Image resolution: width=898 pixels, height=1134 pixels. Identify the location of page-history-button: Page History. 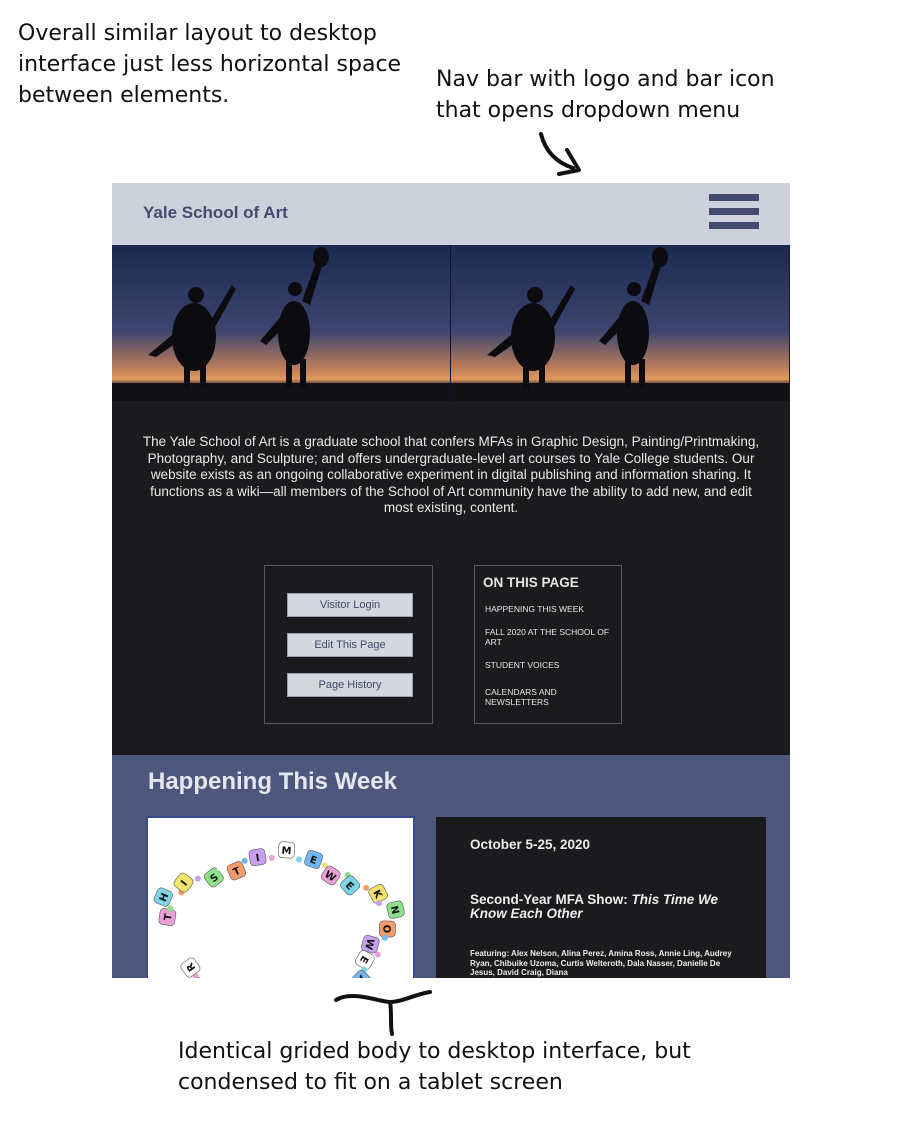
(350, 685).